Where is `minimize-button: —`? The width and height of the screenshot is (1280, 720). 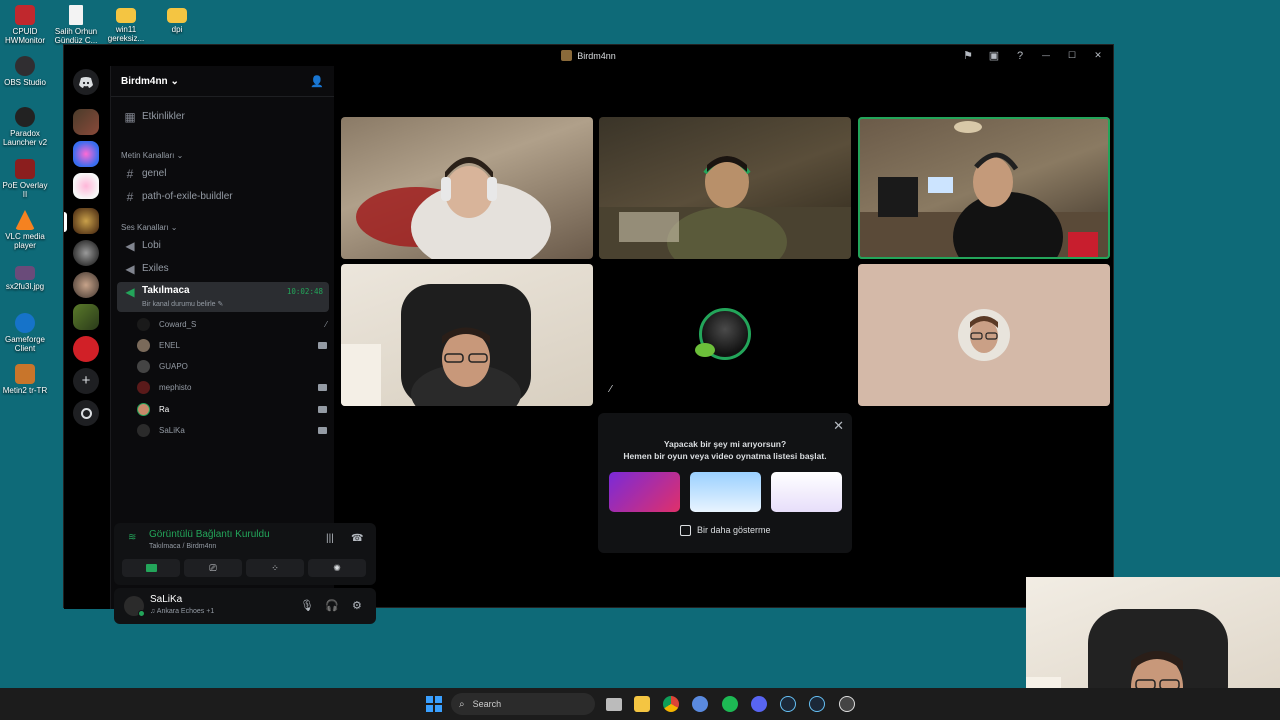
minimize-button: — is located at coordinates (1046, 55).